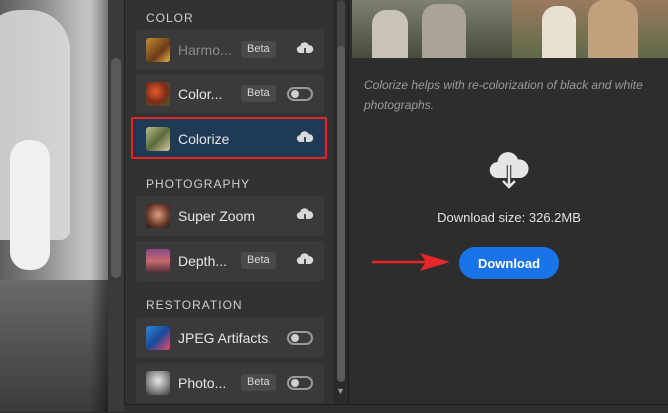 The width and height of the screenshot is (668, 413). I want to click on list-scrollbar-thumb, so click(341, 214).